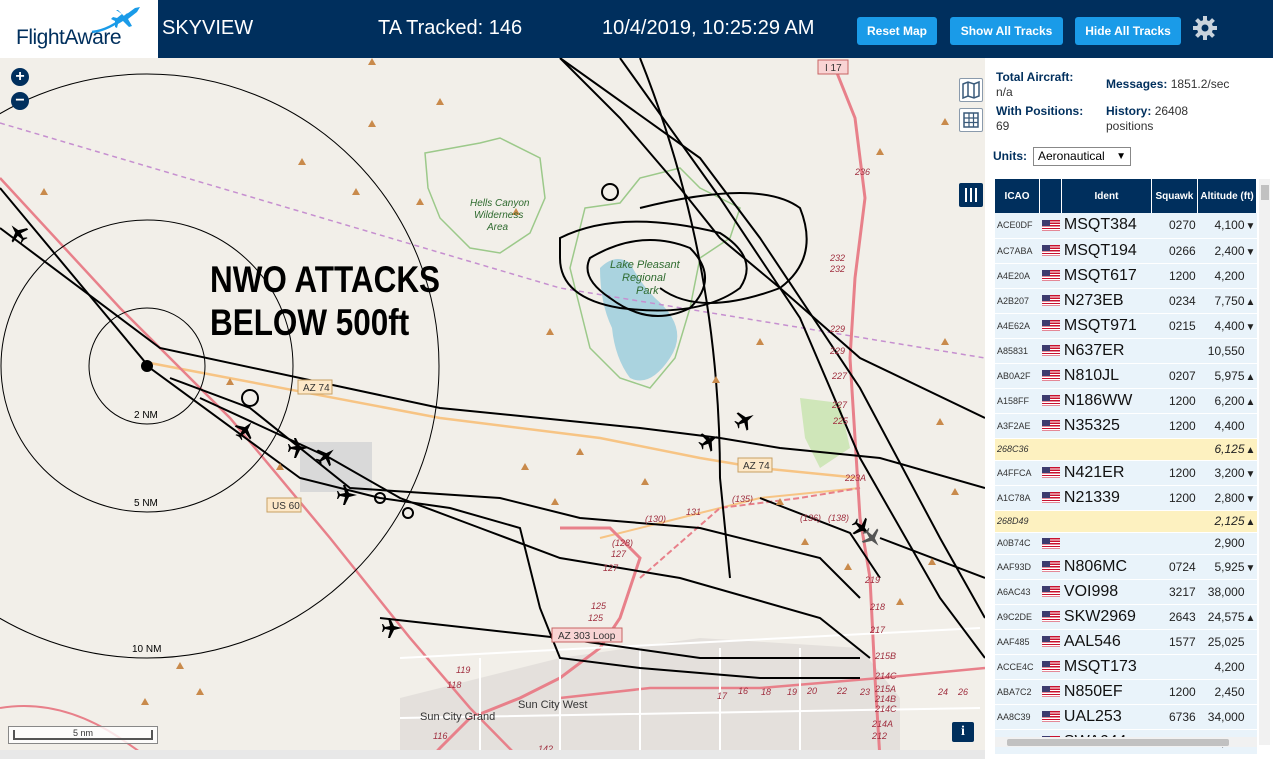  Describe the element at coordinates (1175, 196) in the screenshot. I see `column-header-squawk: Squawk` at that location.